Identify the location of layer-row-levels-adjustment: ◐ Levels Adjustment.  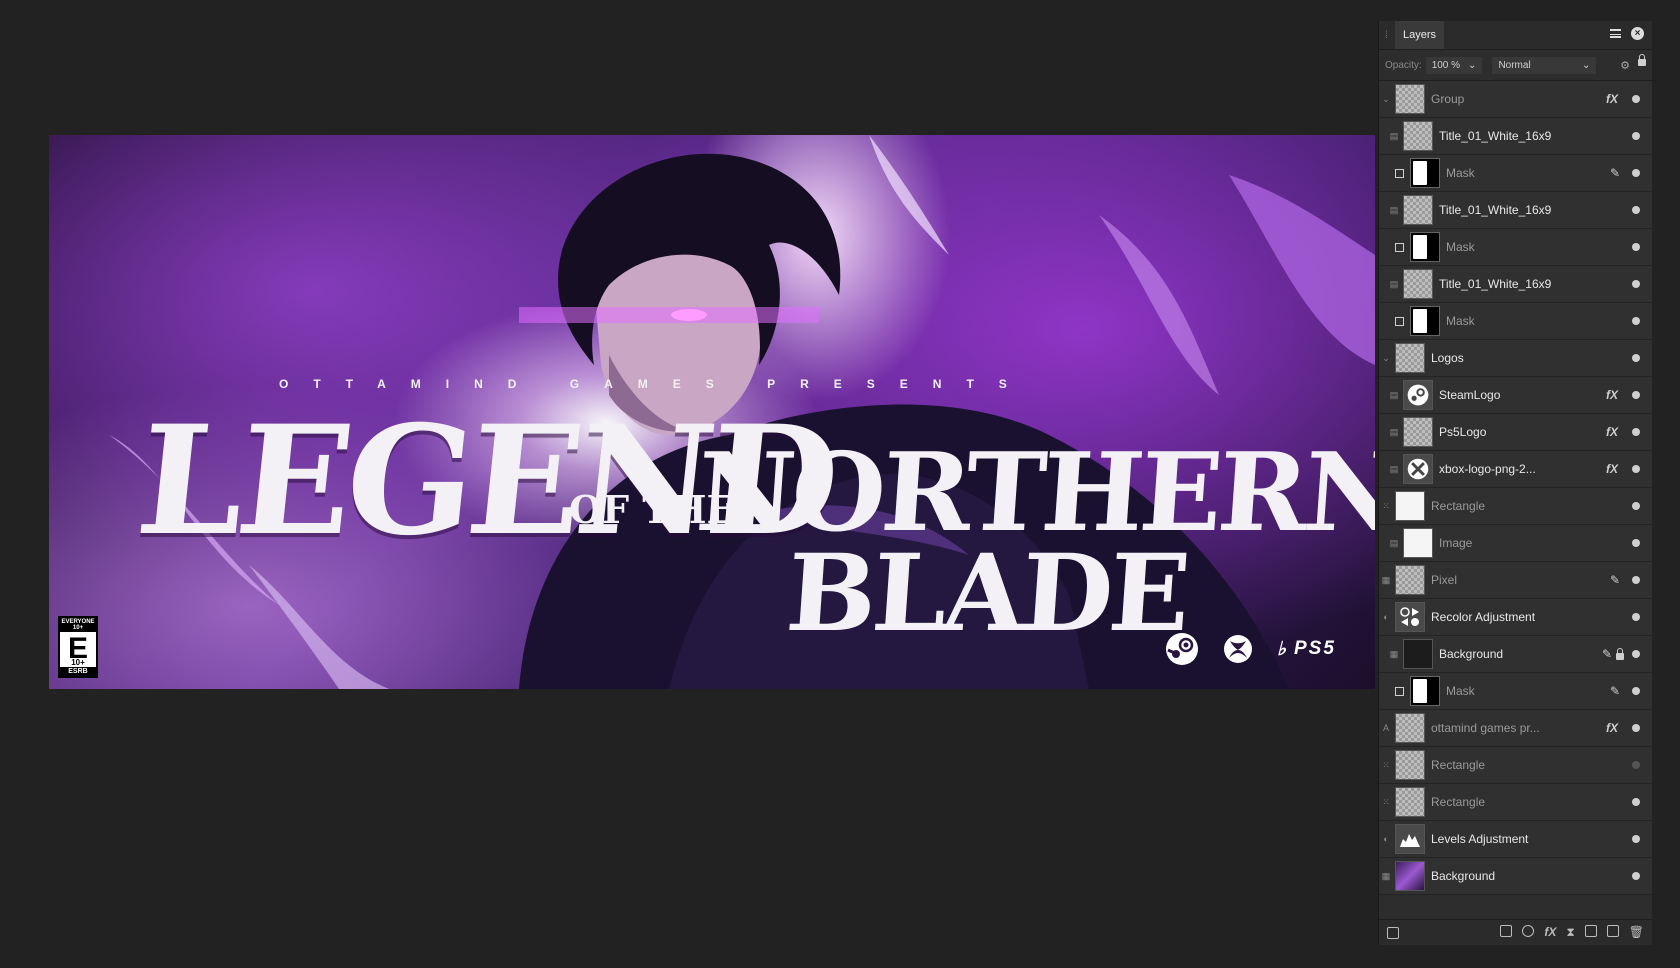
(1515, 839).